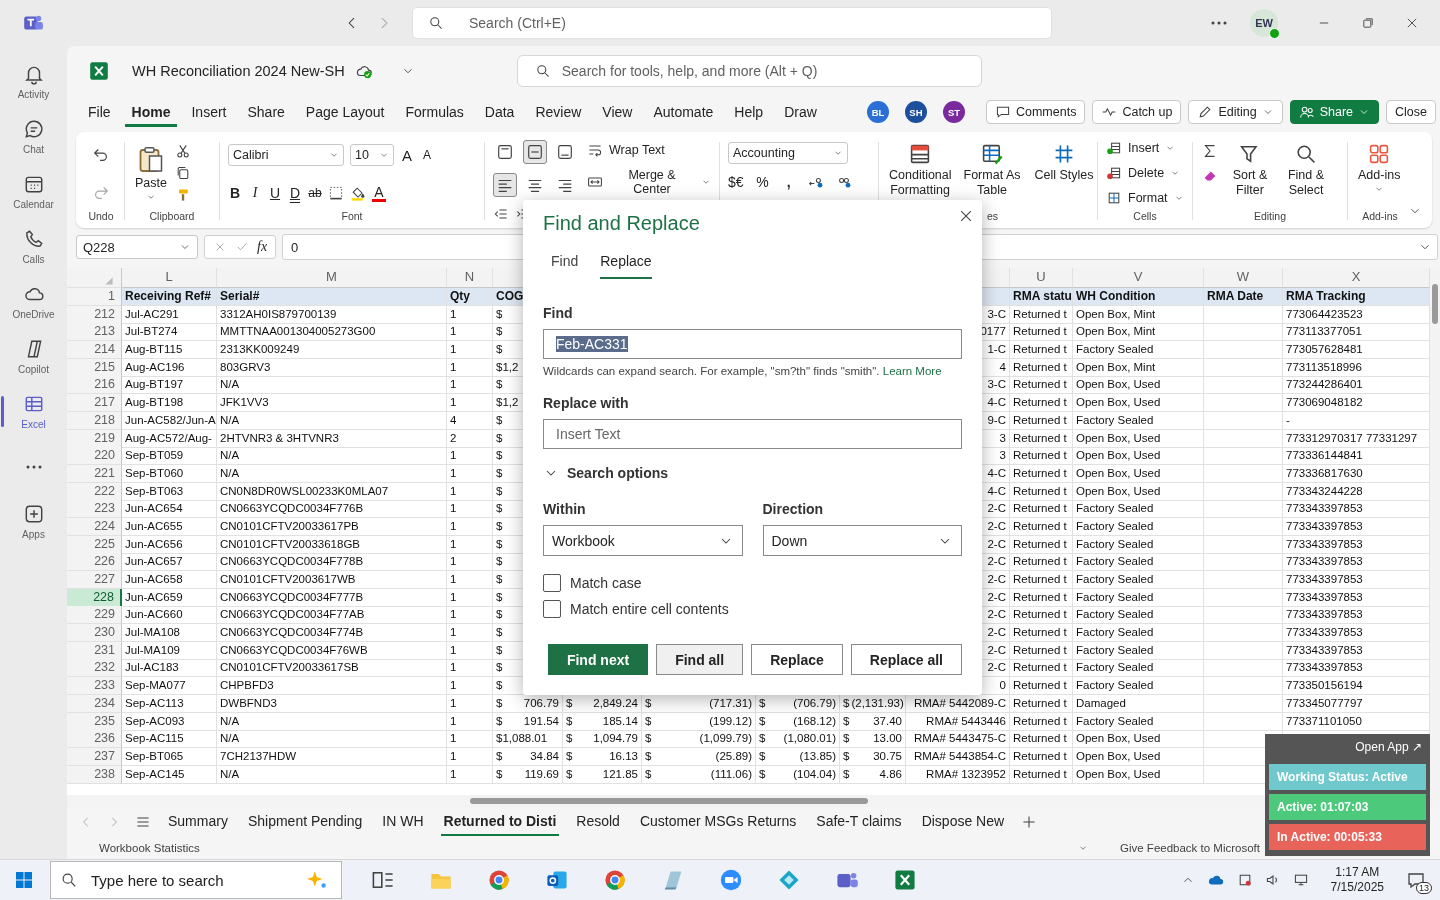  I want to click on table-cell: RMA# 1323952, so click(958, 774).